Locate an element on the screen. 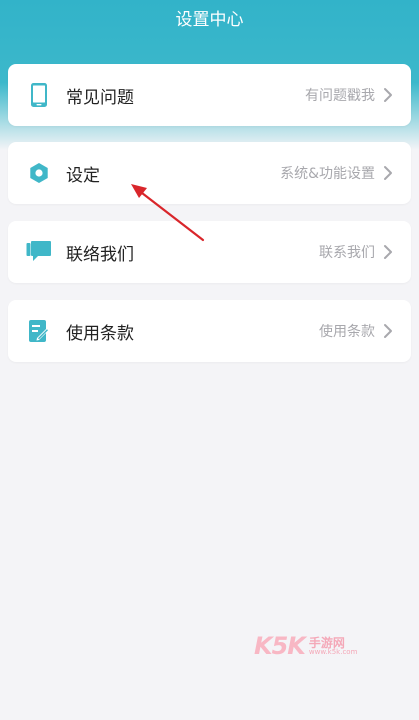 This screenshot has height=720, width=419. menu-item-hint: 使用条款 is located at coordinates (347, 332).